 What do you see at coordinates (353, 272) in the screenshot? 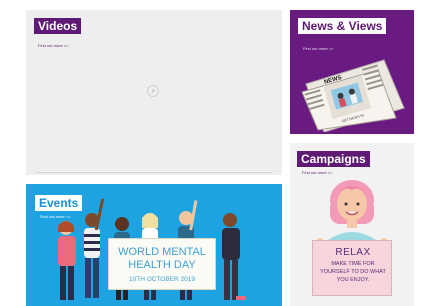
I see `relax-sign-line-2: YOURSELF TO DO WHAT` at bounding box center [353, 272].